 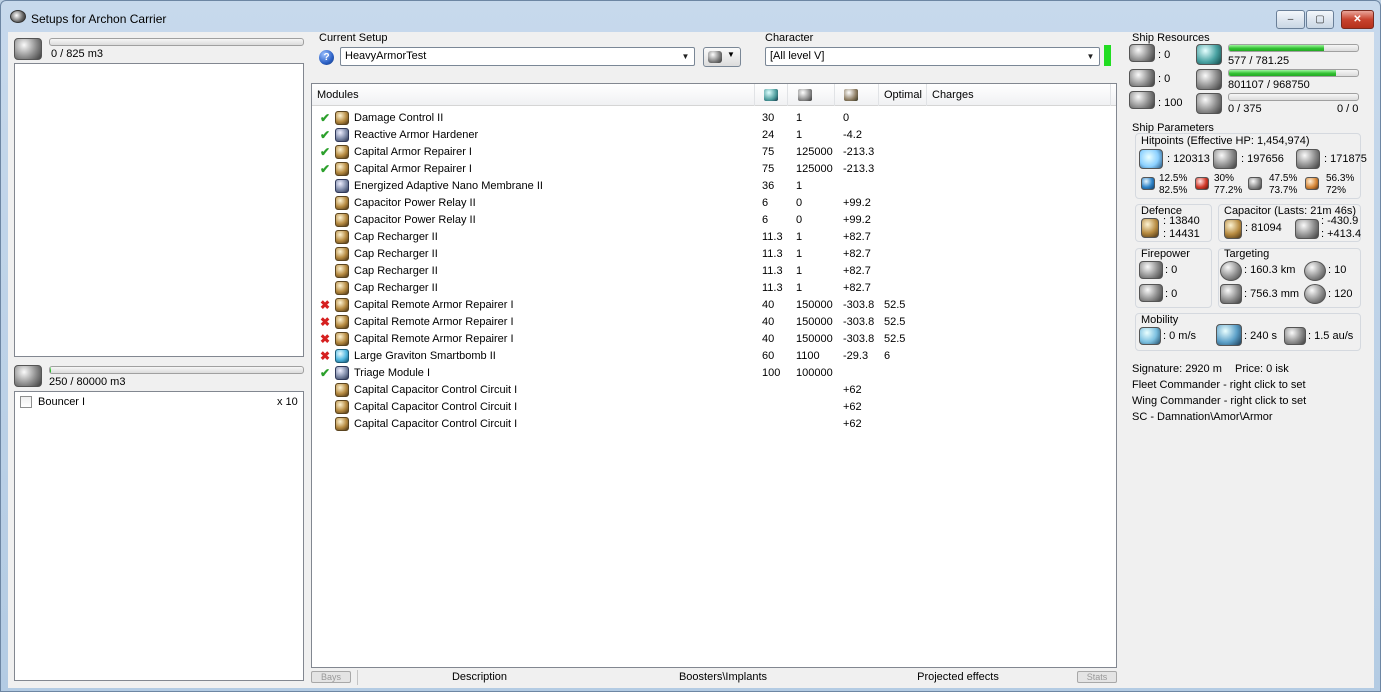 I want to click on cargo-list, so click(x=159, y=210).